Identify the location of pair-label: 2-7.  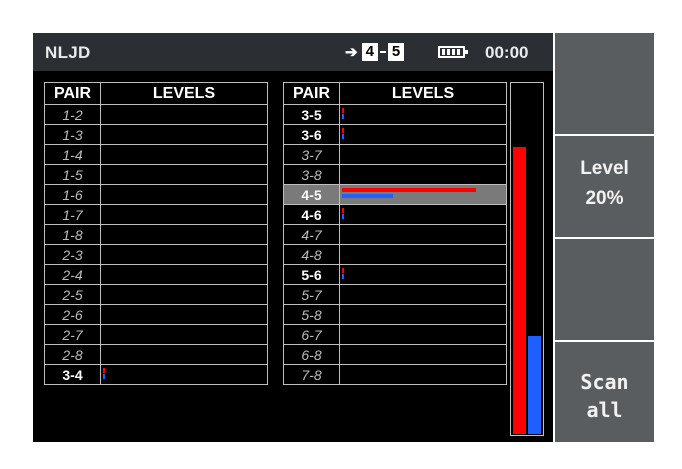
(72, 334).